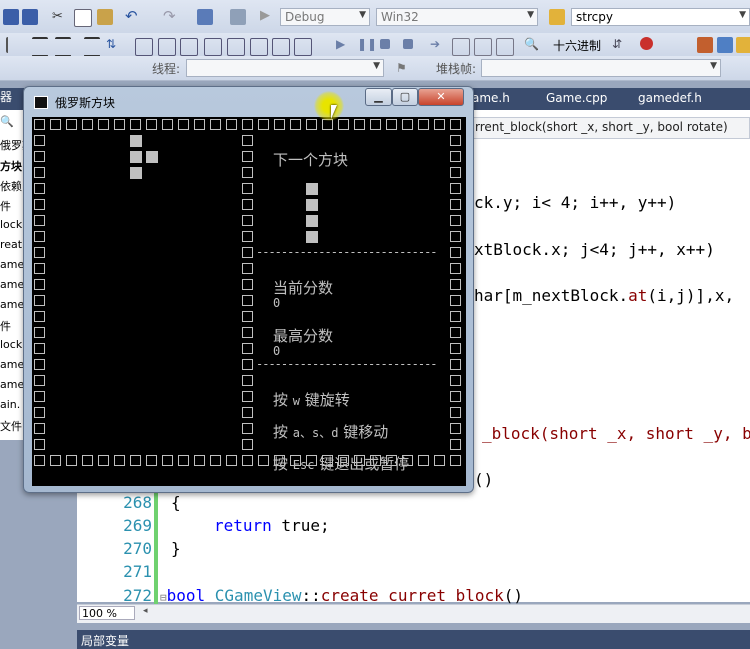 The width and height of the screenshot is (750, 649). I want to click on zoom-combo: 100 %, so click(107, 613).